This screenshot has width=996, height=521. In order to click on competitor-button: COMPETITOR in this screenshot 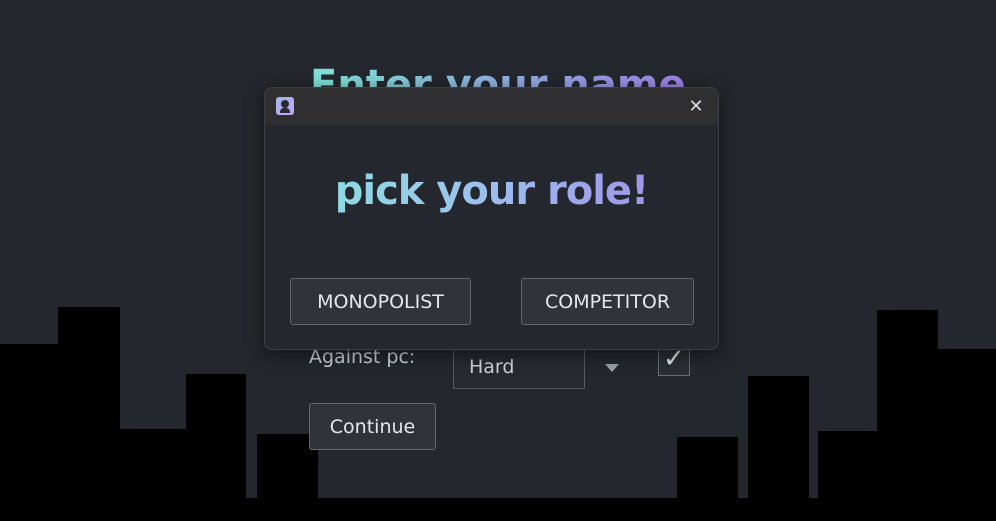, I will do `click(607, 301)`.